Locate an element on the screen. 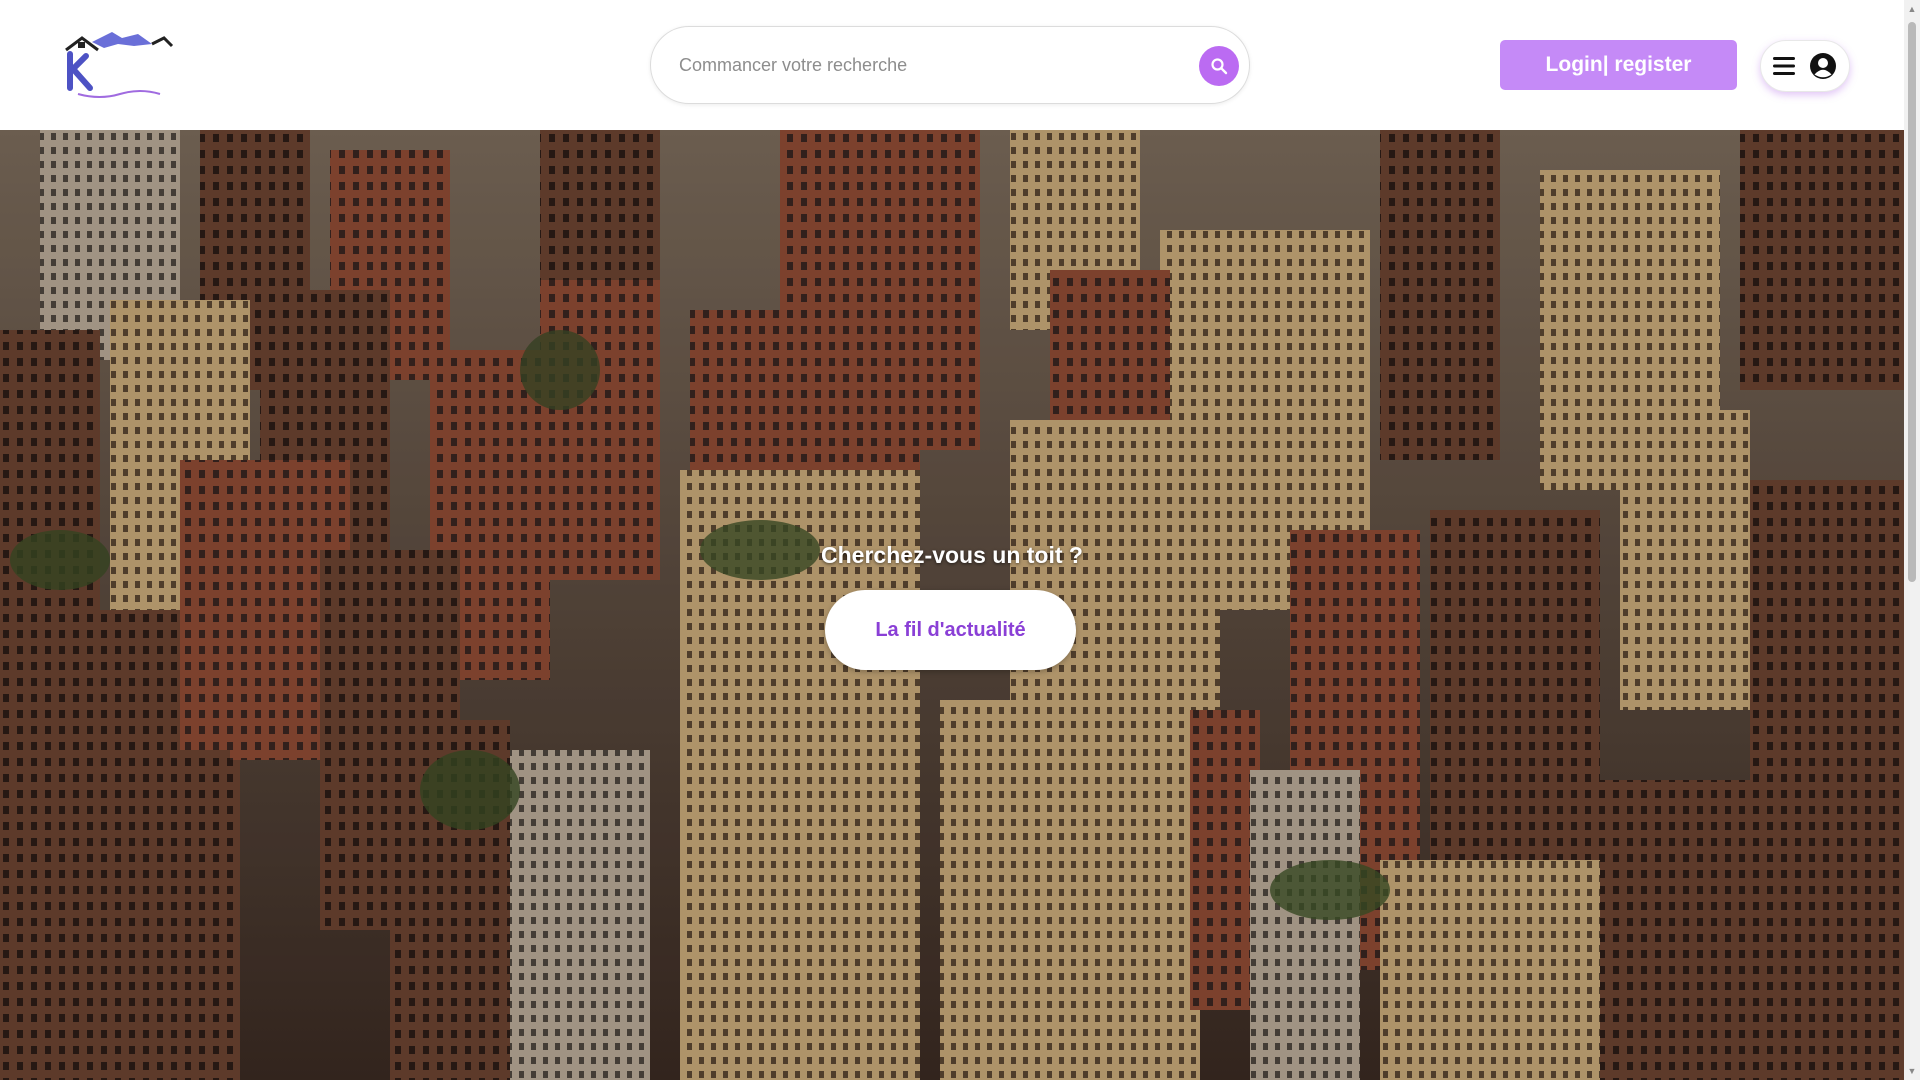  search-bar is located at coordinates (950, 65).